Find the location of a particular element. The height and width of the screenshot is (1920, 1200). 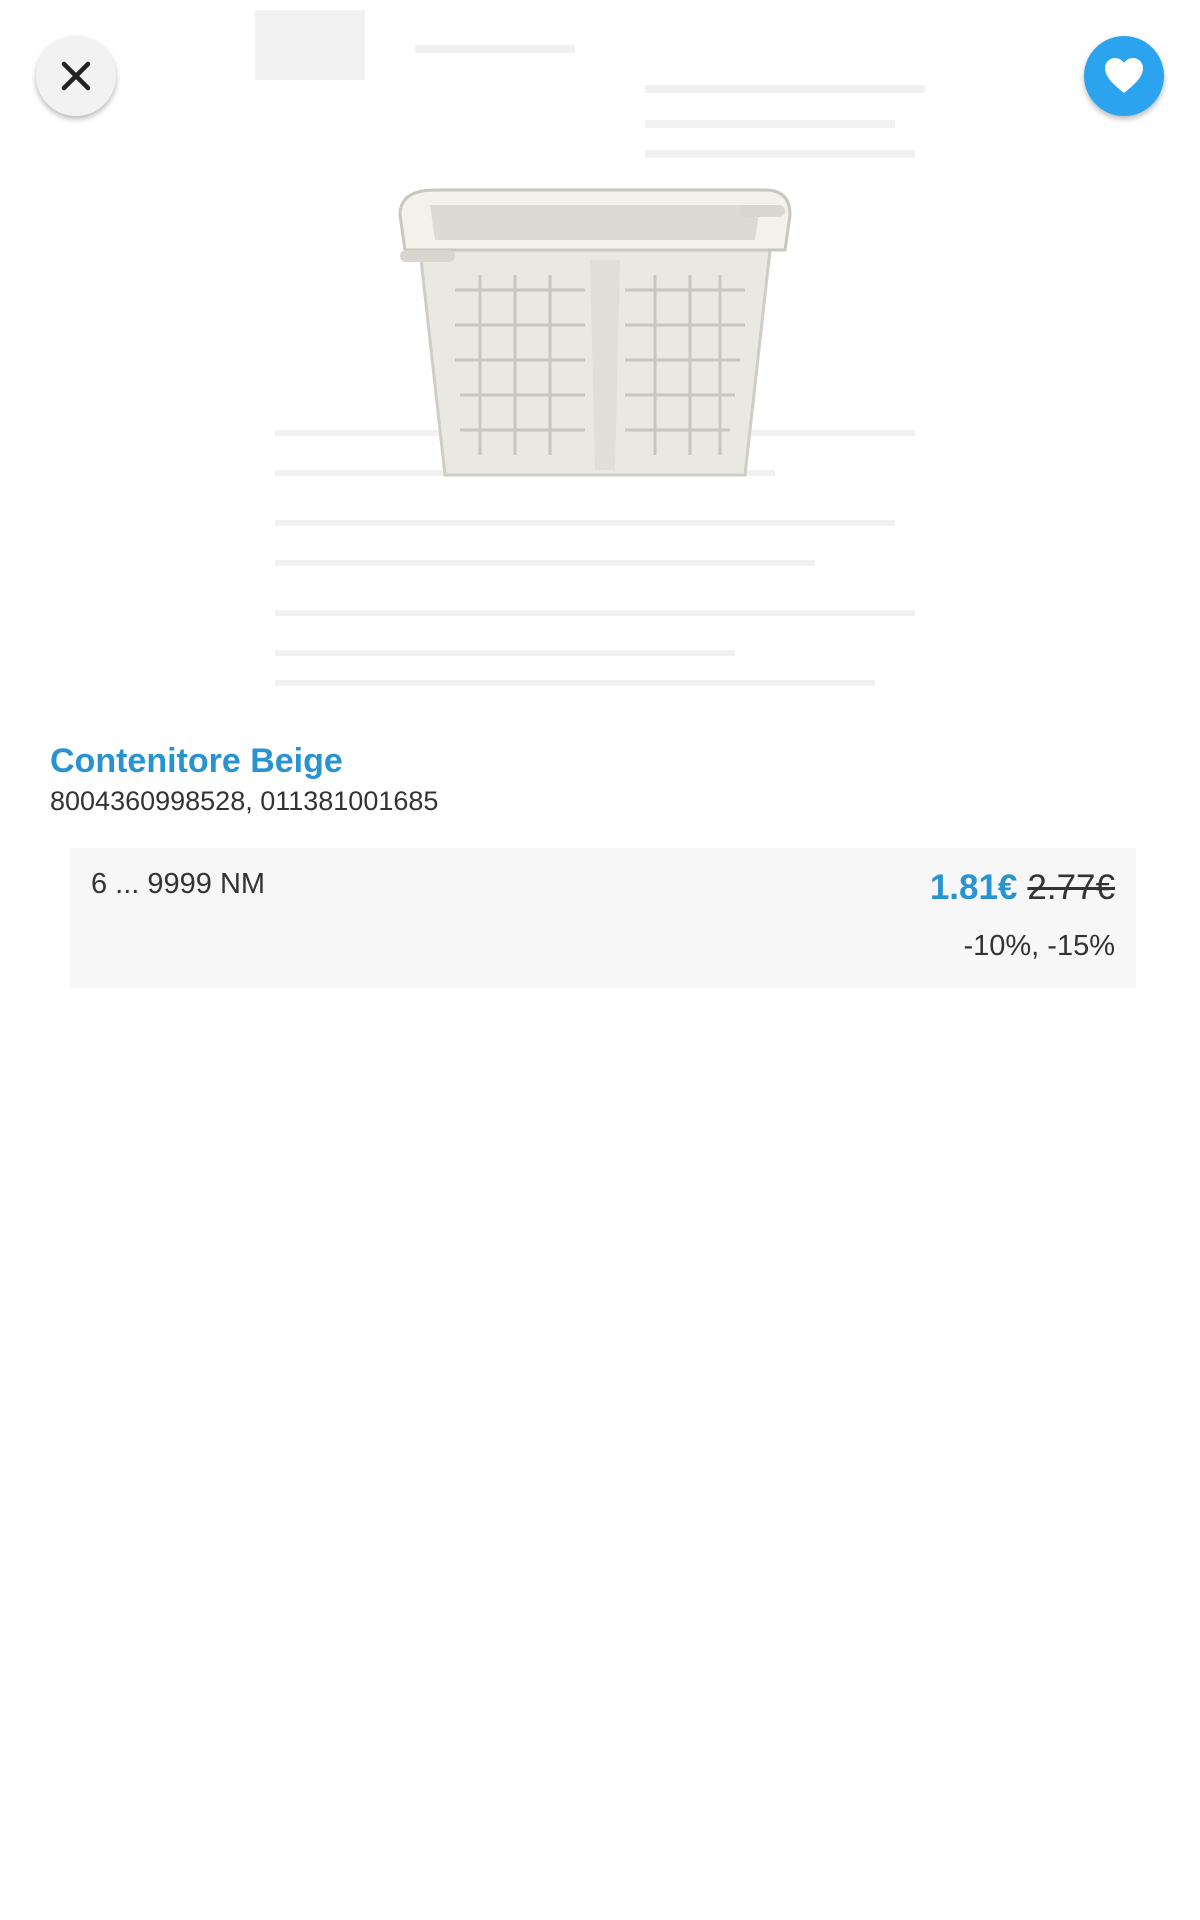

product-codes: 8004360998528, 011381001685 is located at coordinates (244, 801).